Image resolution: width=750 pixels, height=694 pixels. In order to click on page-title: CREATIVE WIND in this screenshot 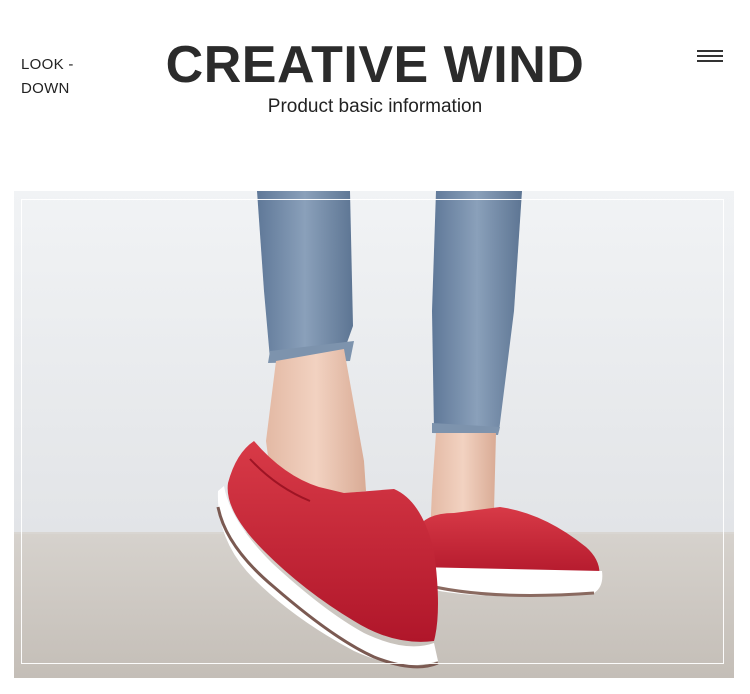, I will do `click(375, 65)`.